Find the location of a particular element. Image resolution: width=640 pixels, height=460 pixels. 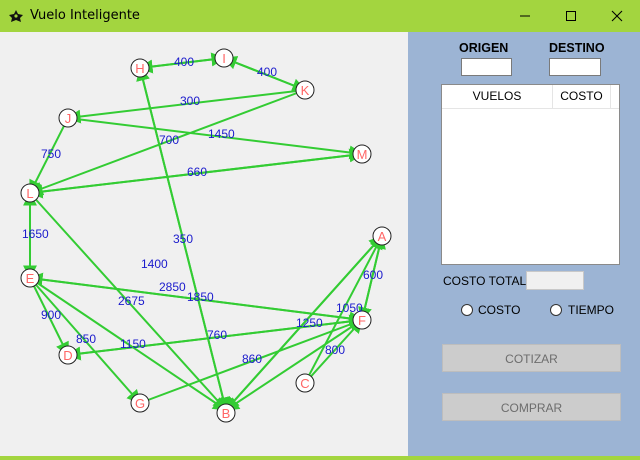

node-label: G is located at coordinates (140, 403).